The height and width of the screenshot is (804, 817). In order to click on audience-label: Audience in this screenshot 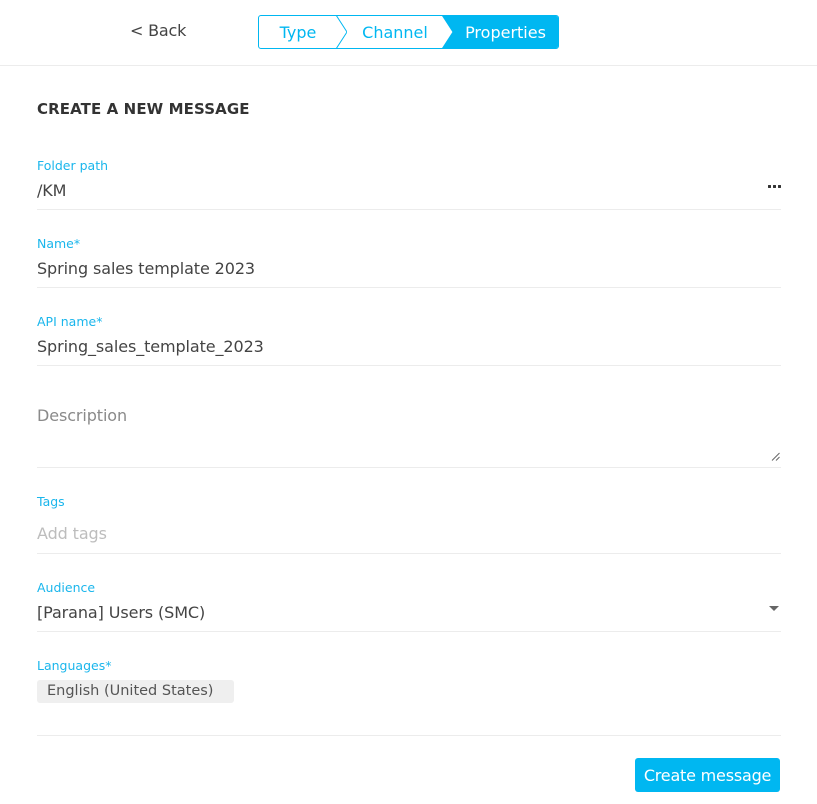, I will do `click(66, 587)`.